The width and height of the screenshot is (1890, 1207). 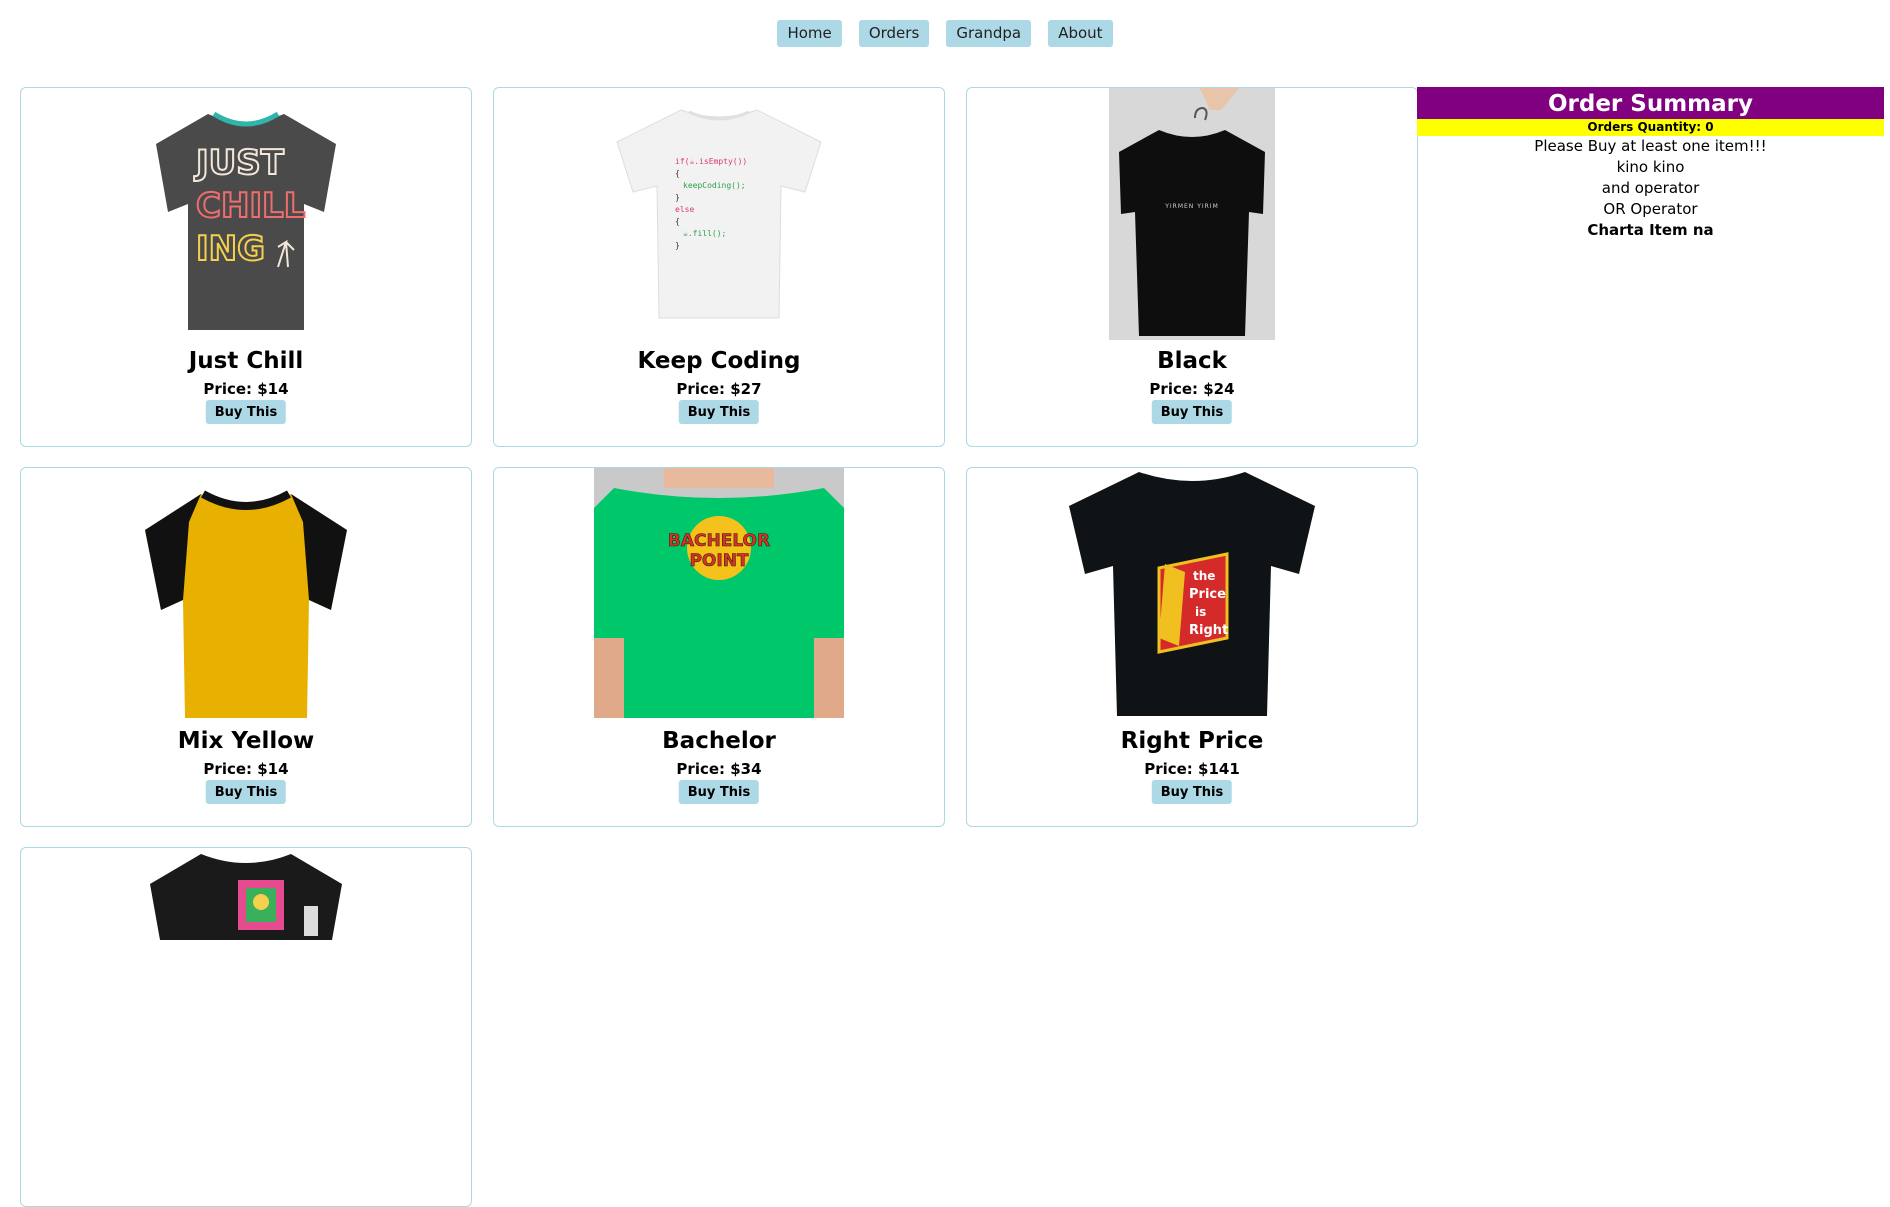 I want to click on product-price: Price: $27, so click(x=719, y=389).